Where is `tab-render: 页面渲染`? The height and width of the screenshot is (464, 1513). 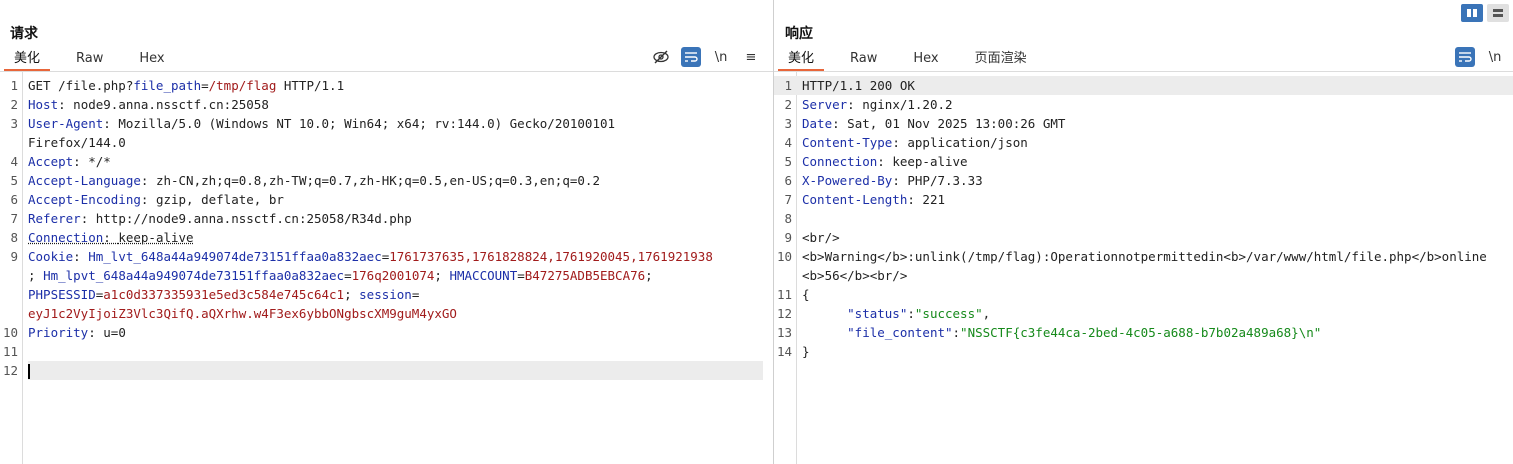
tab-render: 页面渲染 is located at coordinates (1001, 59).